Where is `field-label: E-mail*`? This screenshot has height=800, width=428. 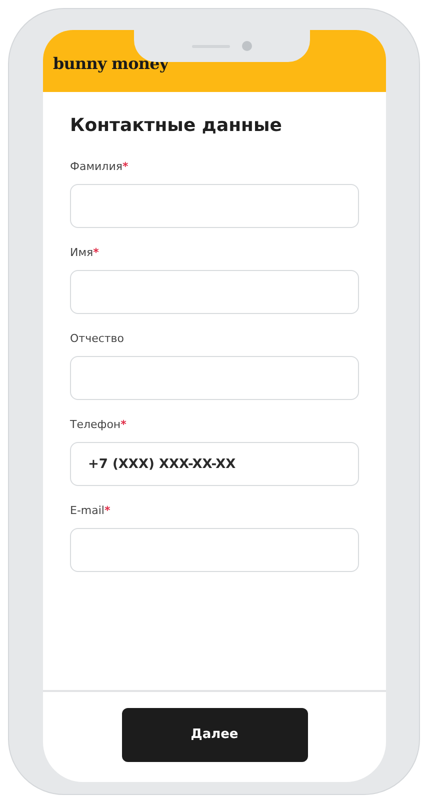 field-label: E-mail* is located at coordinates (91, 511).